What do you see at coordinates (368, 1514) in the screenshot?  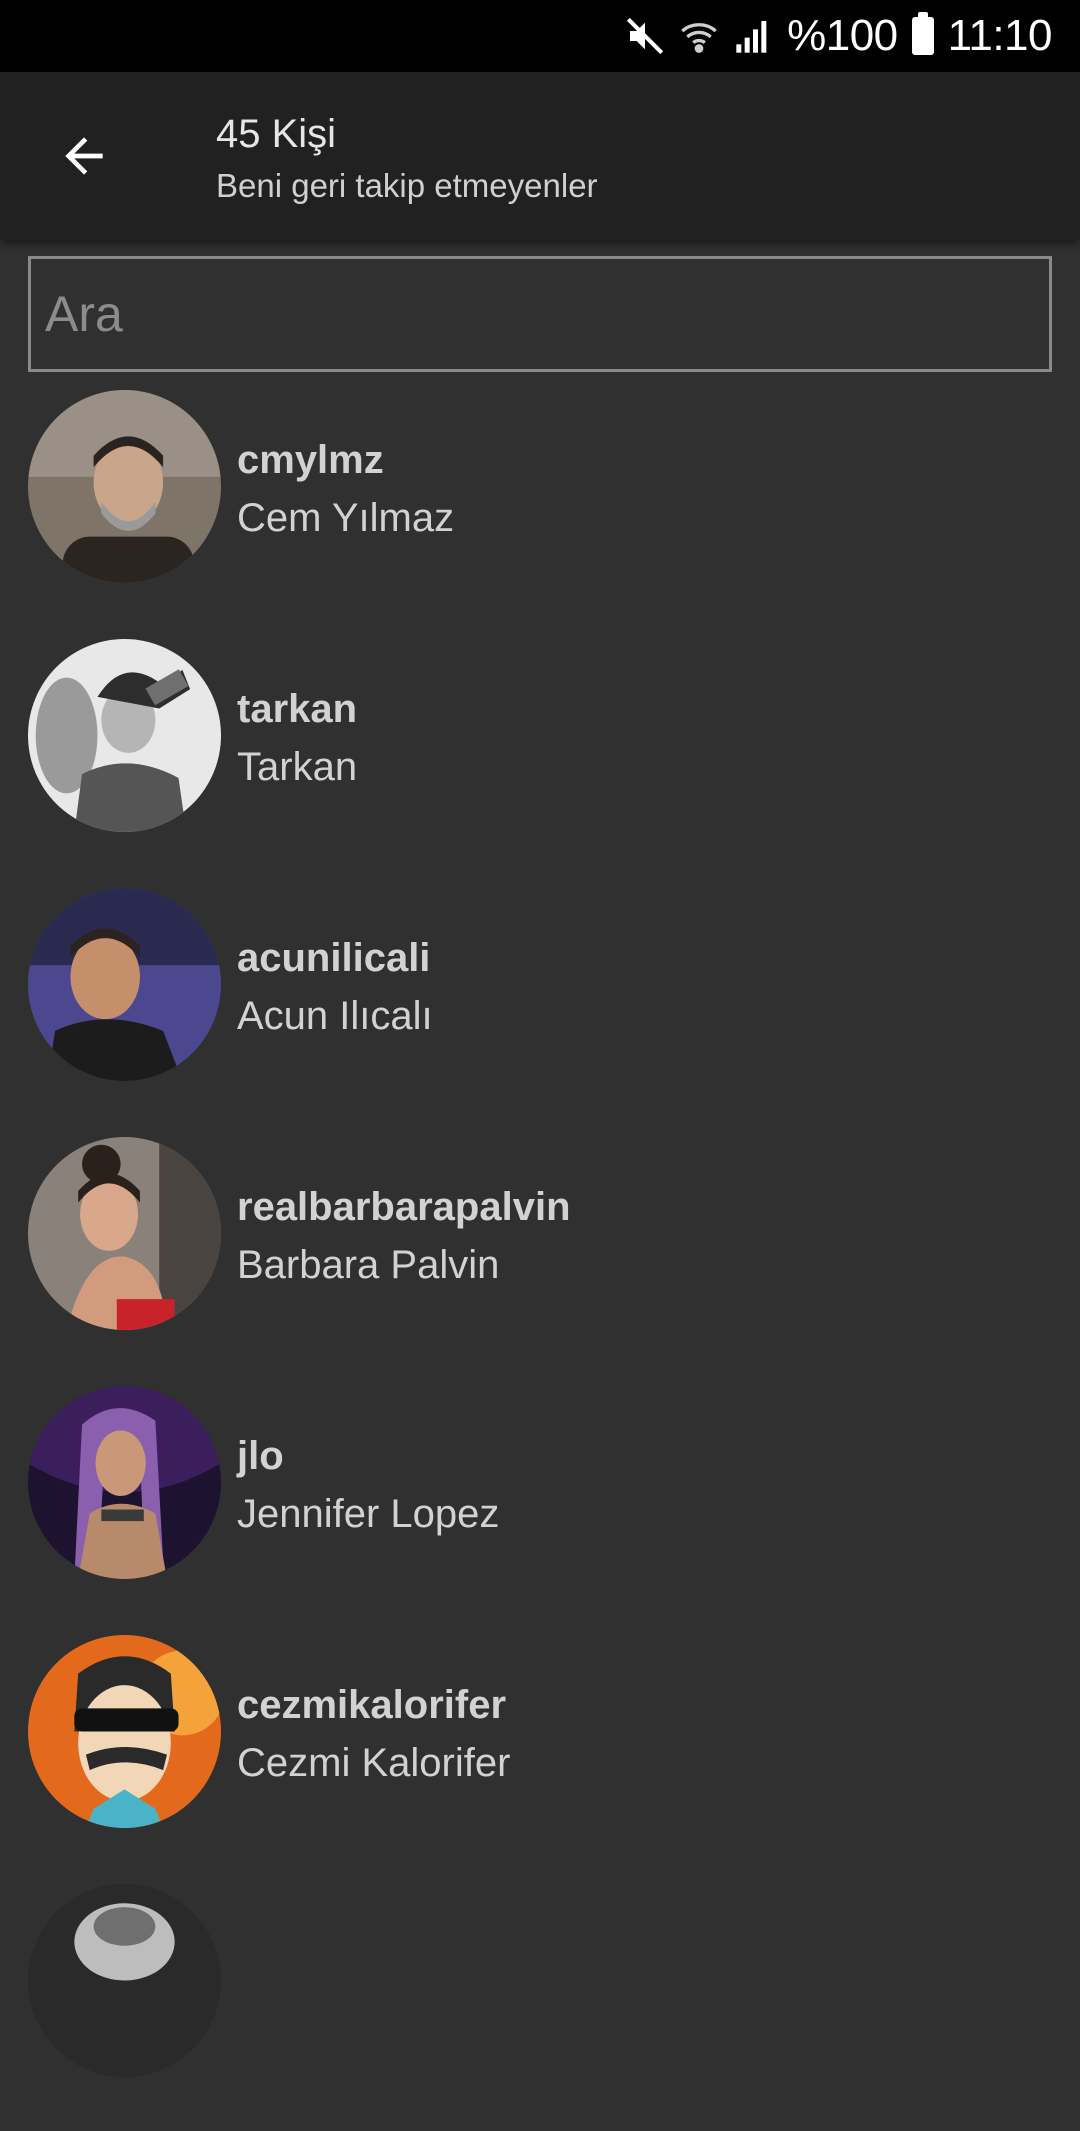 I see `full-name: Jennifer Lopez` at bounding box center [368, 1514].